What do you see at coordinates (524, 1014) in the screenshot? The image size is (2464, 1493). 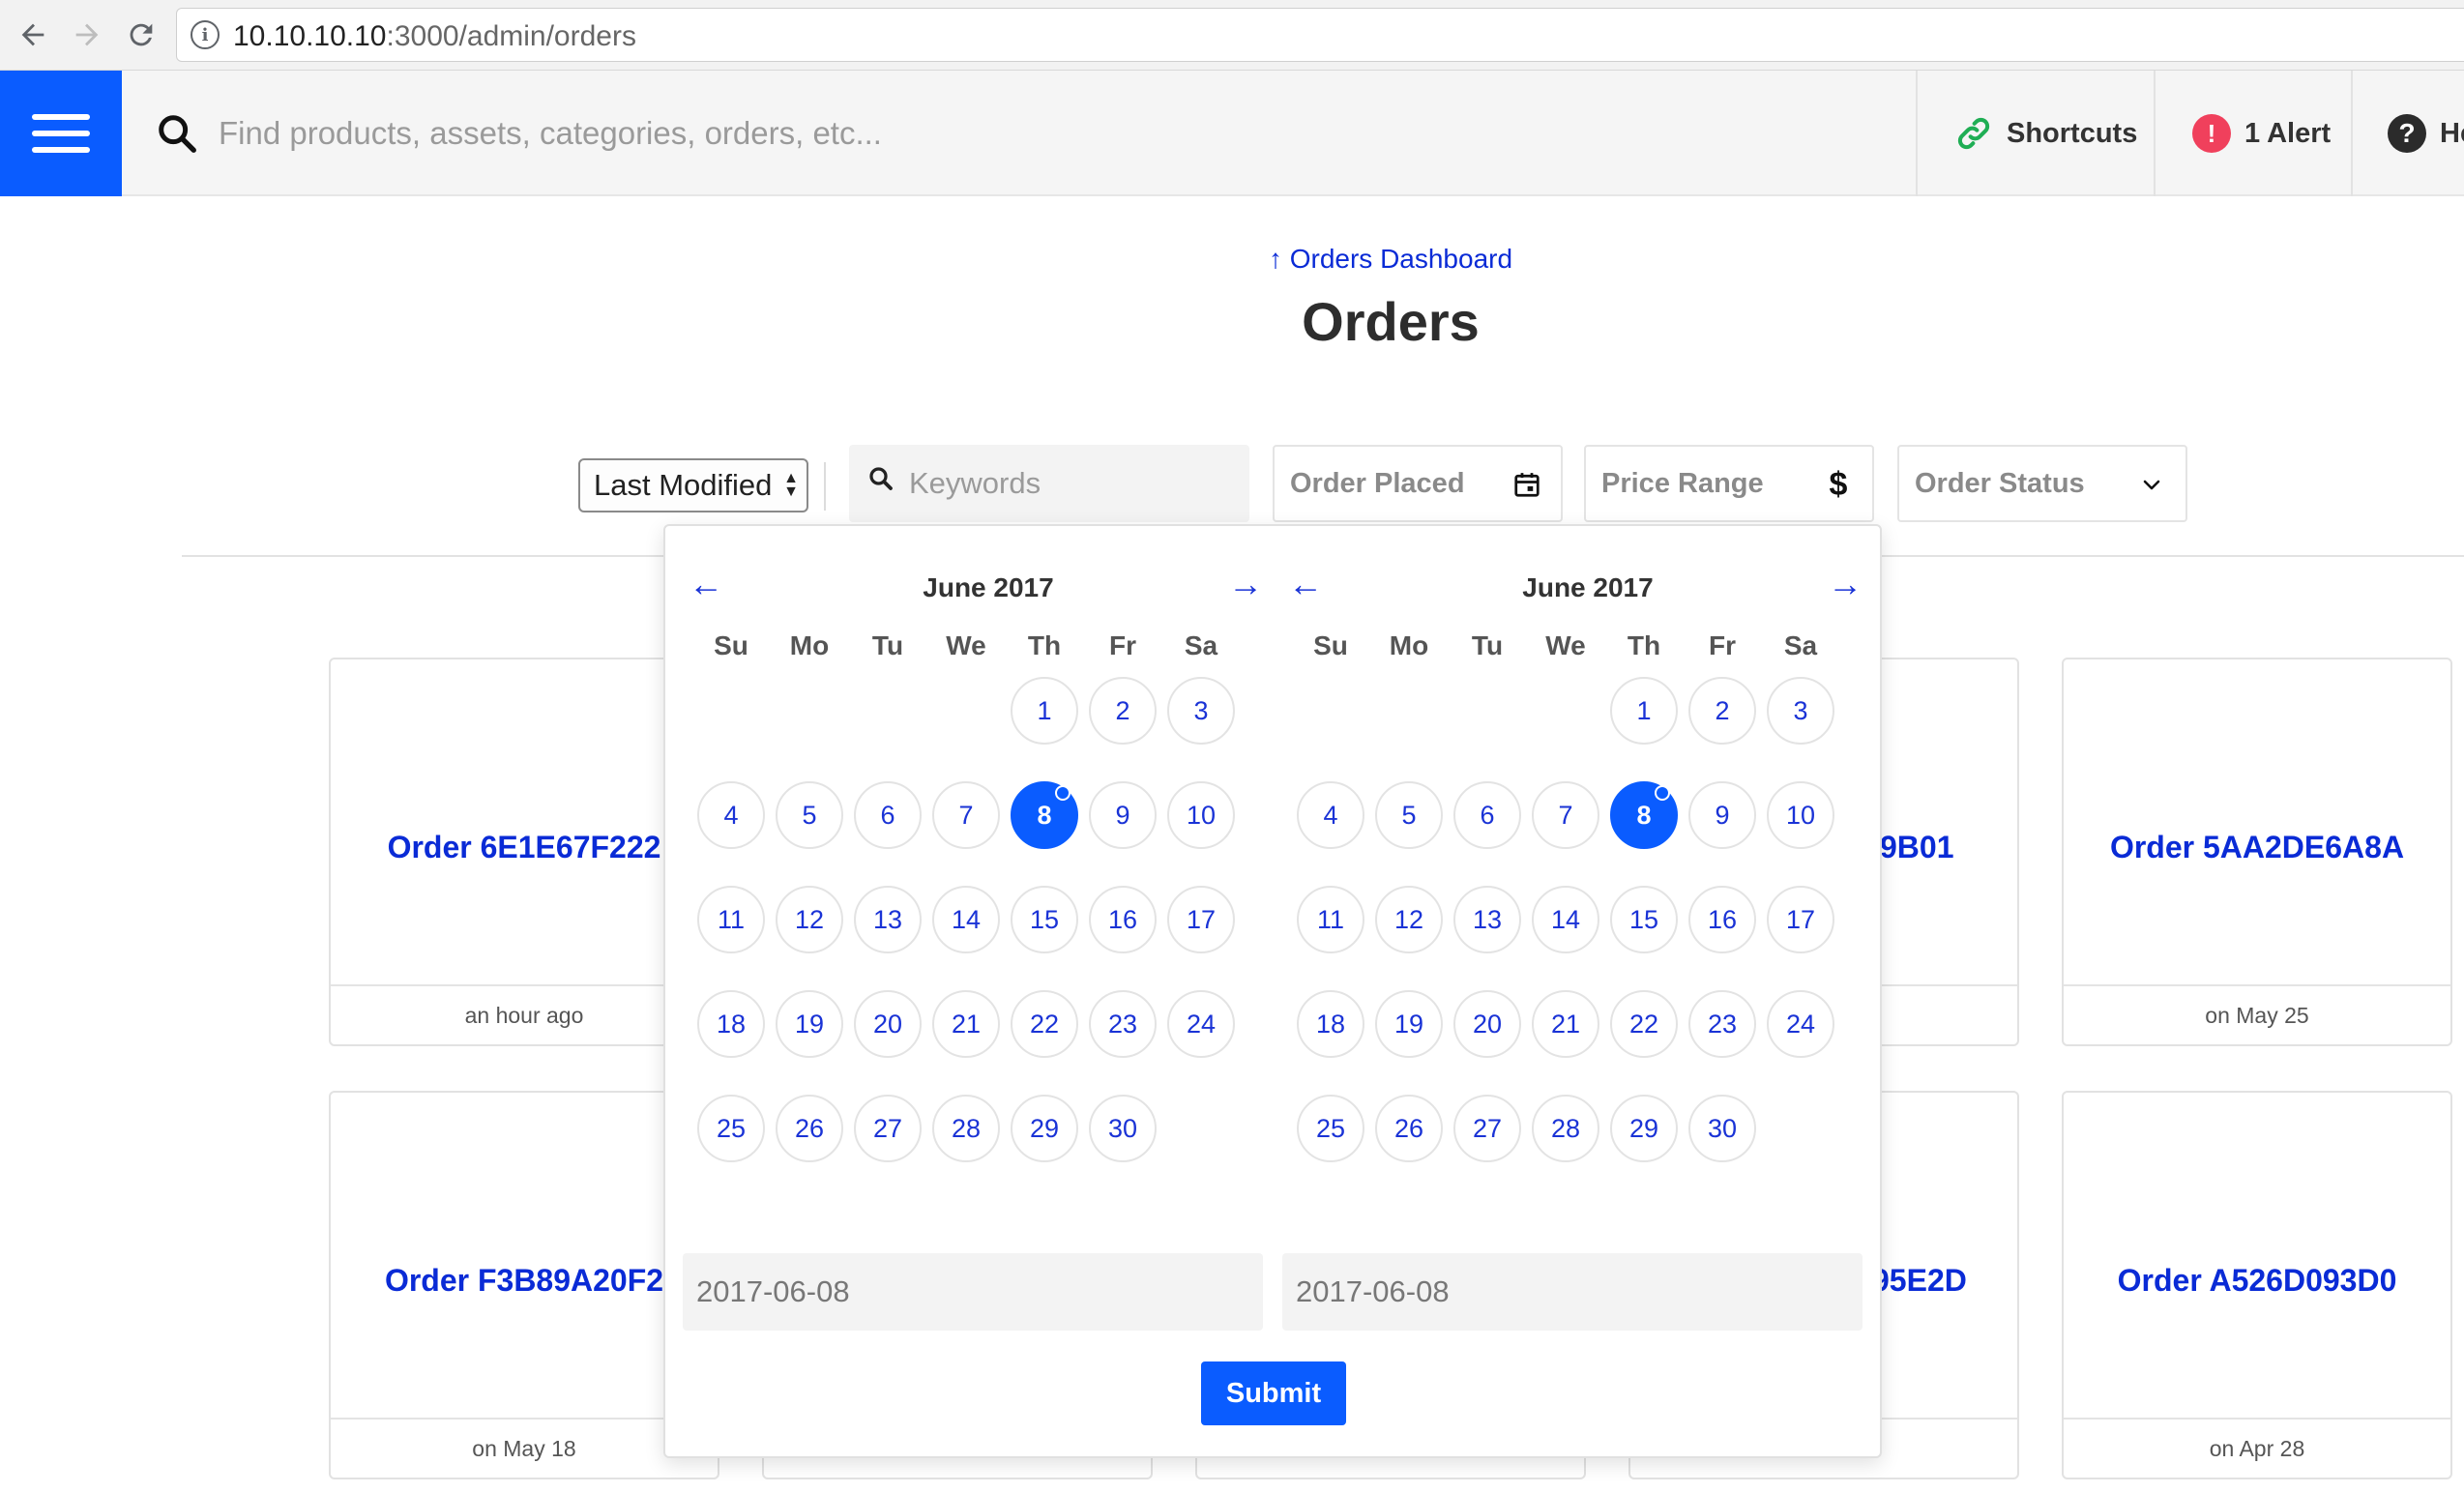 I see `order-card-time: an hour ago` at bounding box center [524, 1014].